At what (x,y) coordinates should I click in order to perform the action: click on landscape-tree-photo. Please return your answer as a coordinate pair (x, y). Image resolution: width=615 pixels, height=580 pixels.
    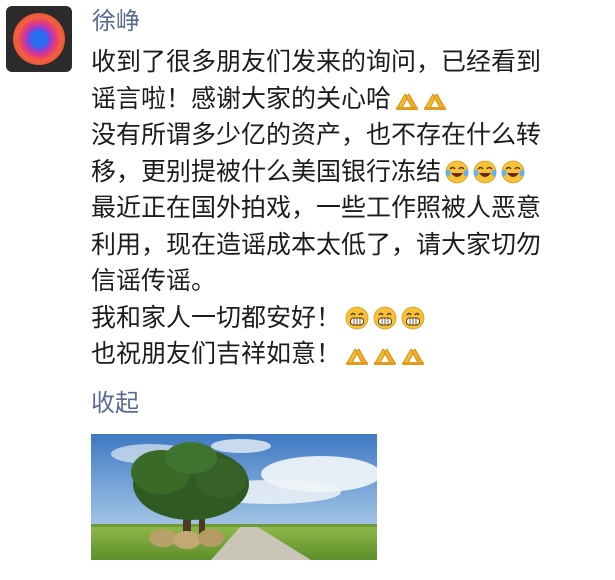
    Looking at the image, I should click on (234, 497).